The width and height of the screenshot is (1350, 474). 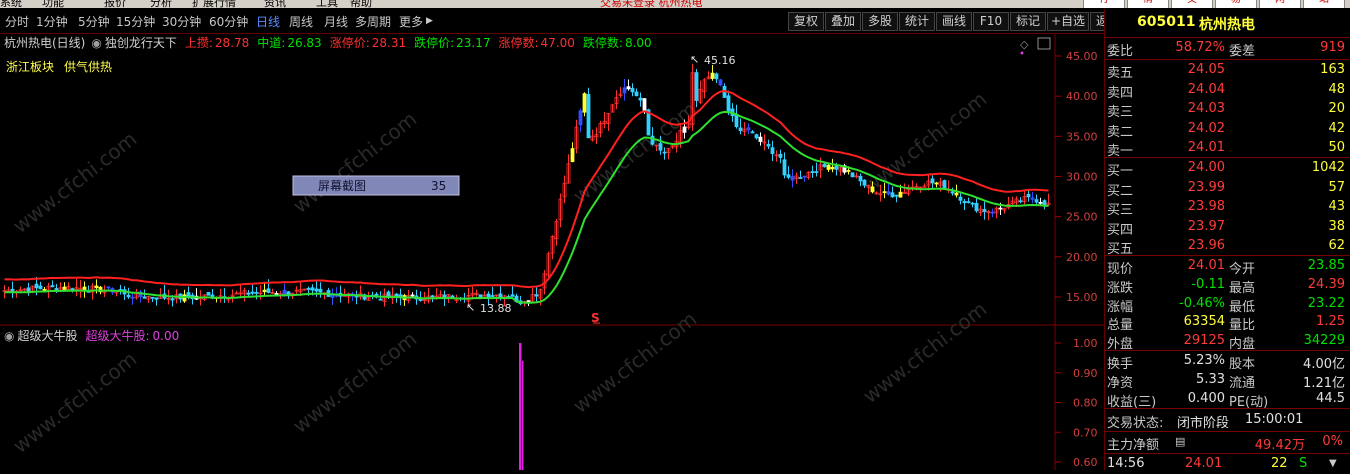 I want to click on sector-tags: 浙江板块 供气供热, so click(x=59, y=66).